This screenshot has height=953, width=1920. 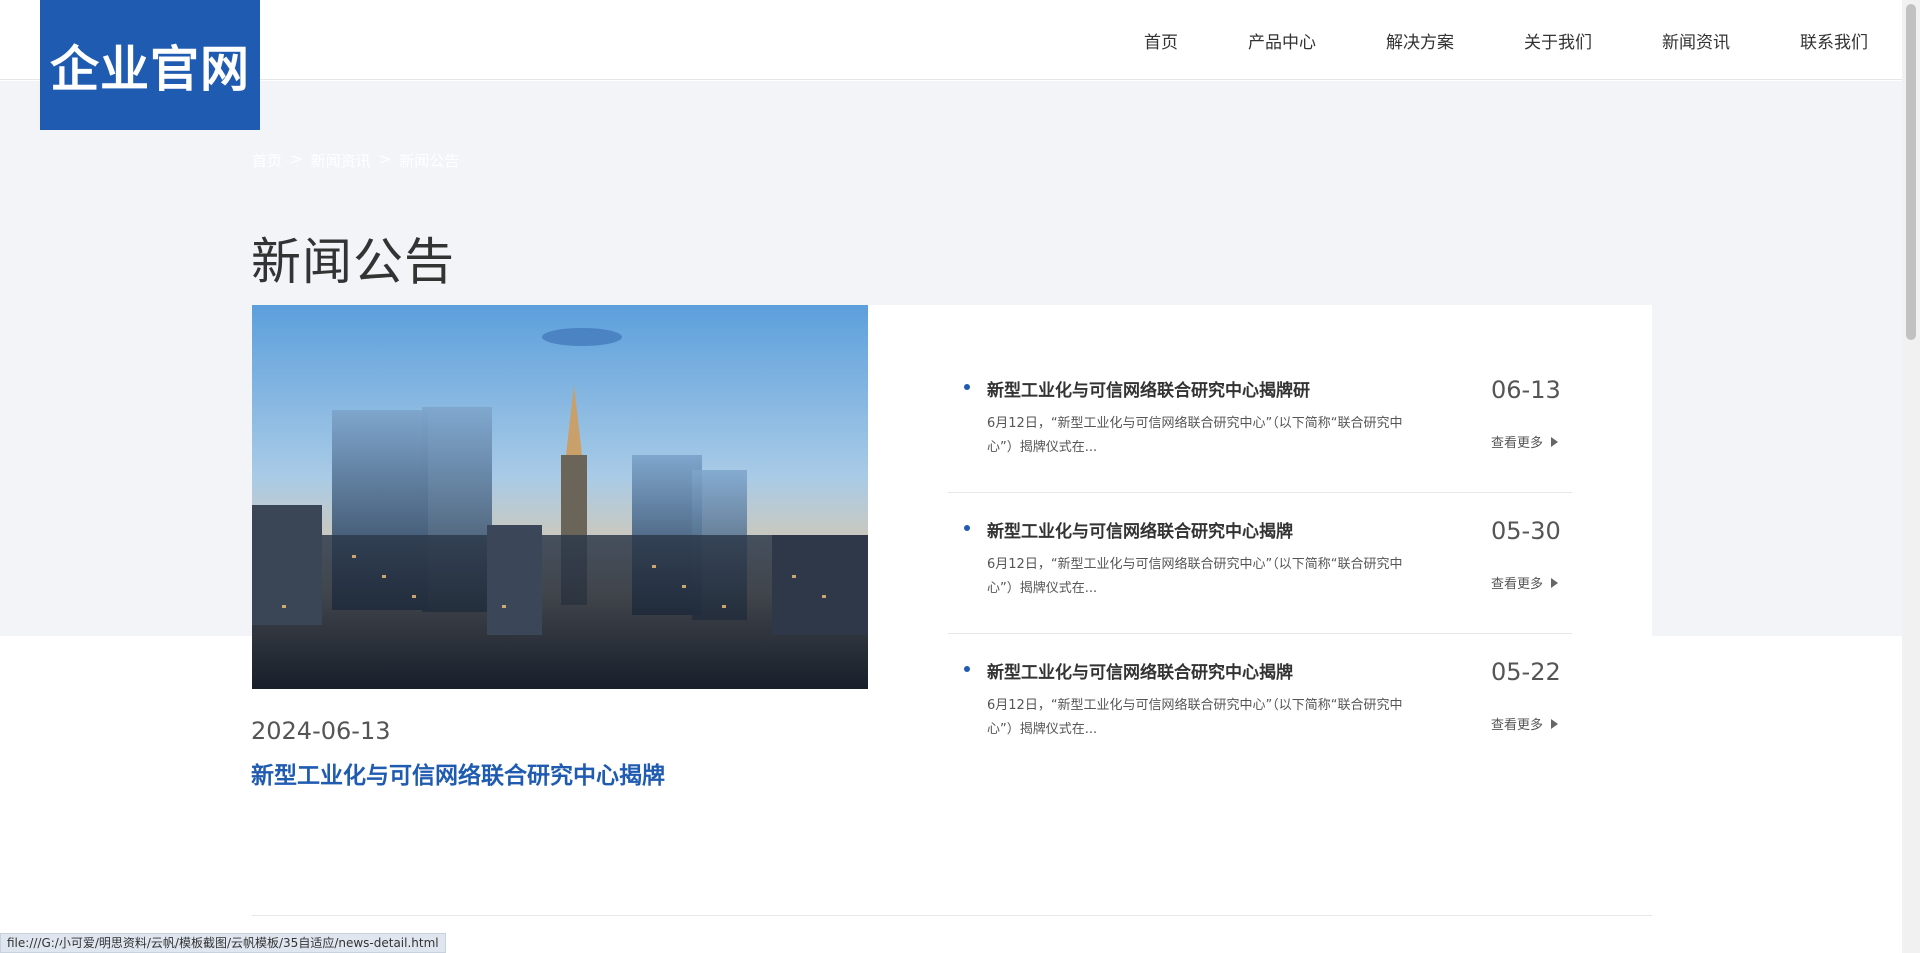 What do you see at coordinates (1282, 40) in the screenshot?
I see `nav-products: 产品中心` at bounding box center [1282, 40].